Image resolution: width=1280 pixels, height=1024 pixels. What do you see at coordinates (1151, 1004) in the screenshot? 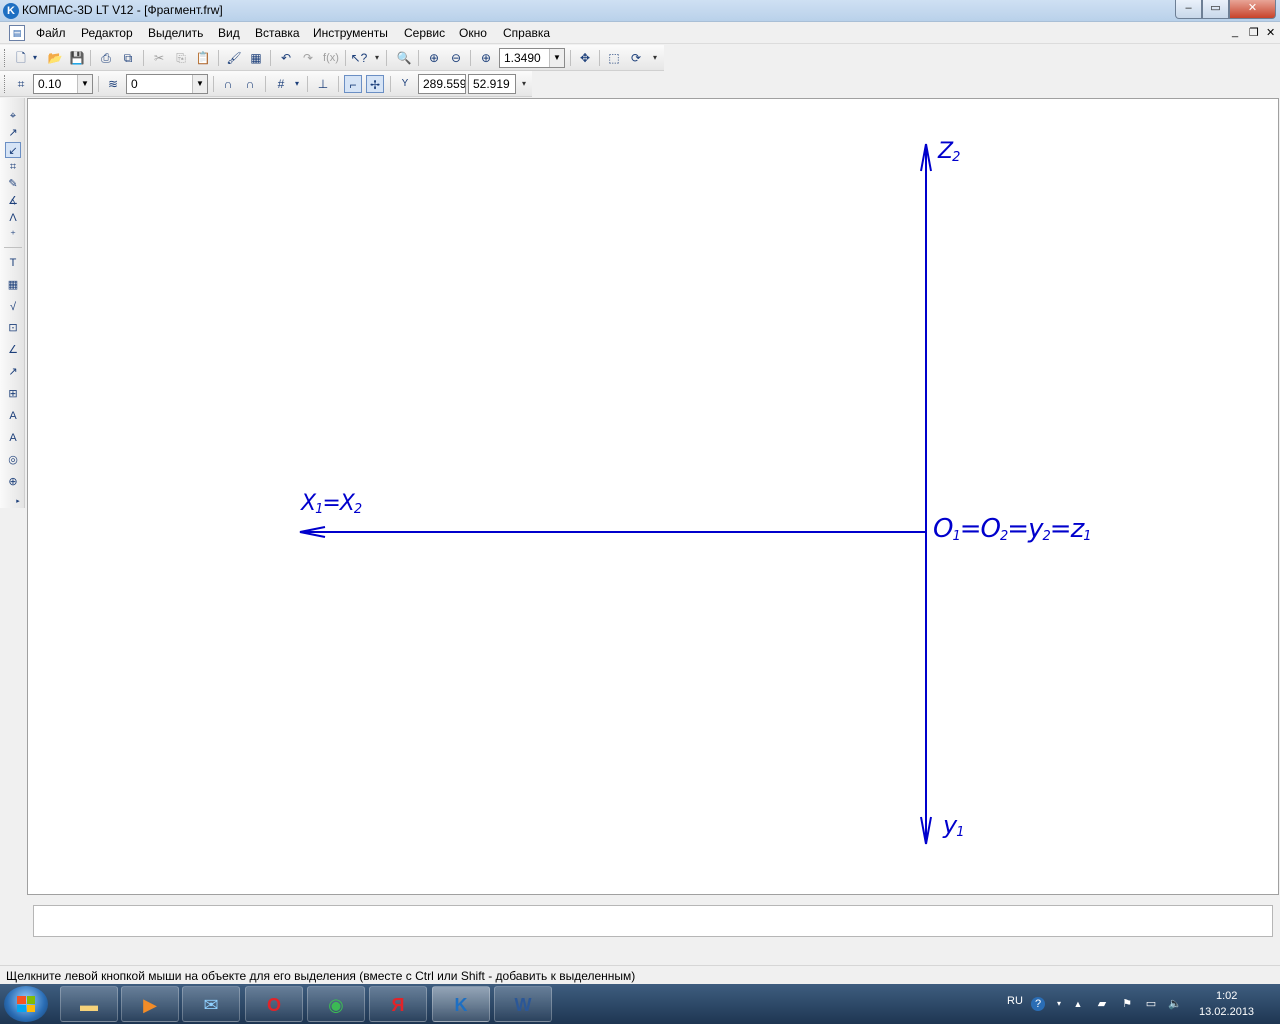
I see `display-tray-icon: ▭` at bounding box center [1151, 1004].